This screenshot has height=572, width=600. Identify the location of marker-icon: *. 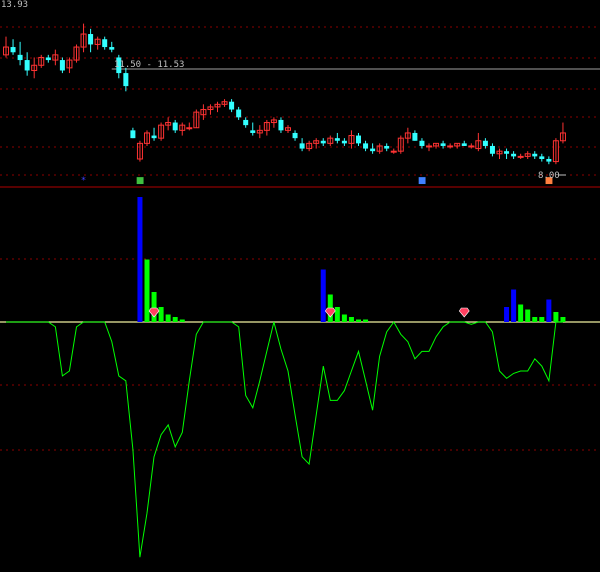
(83, 181).